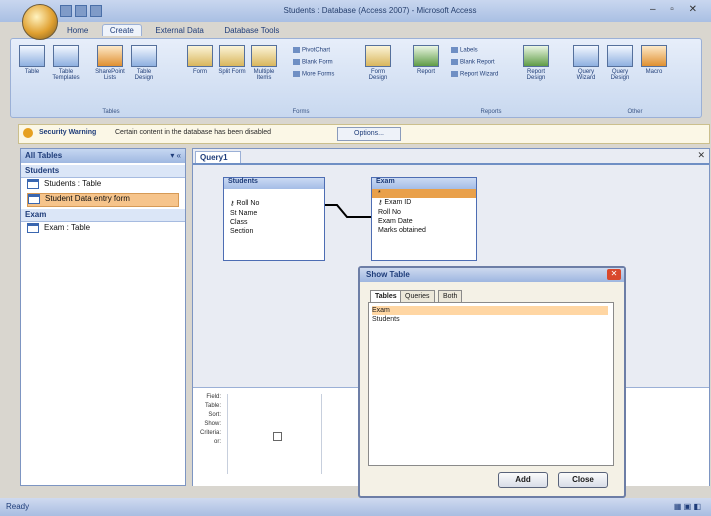  What do you see at coordinates (103, 215) in the screenshot?
I see `nav-group-exam: Exam` at bounding box center [103, 215].